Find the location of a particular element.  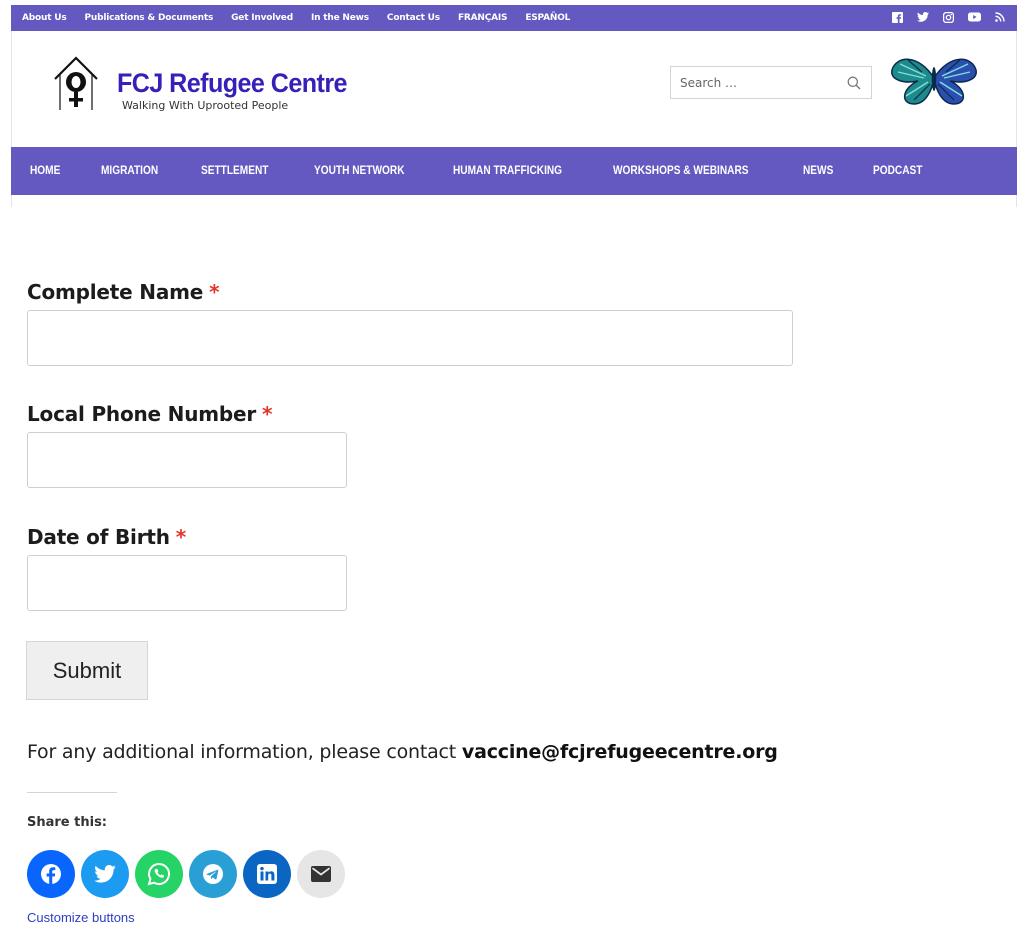

share-linkedin-button is located at coordinates (267, 874).